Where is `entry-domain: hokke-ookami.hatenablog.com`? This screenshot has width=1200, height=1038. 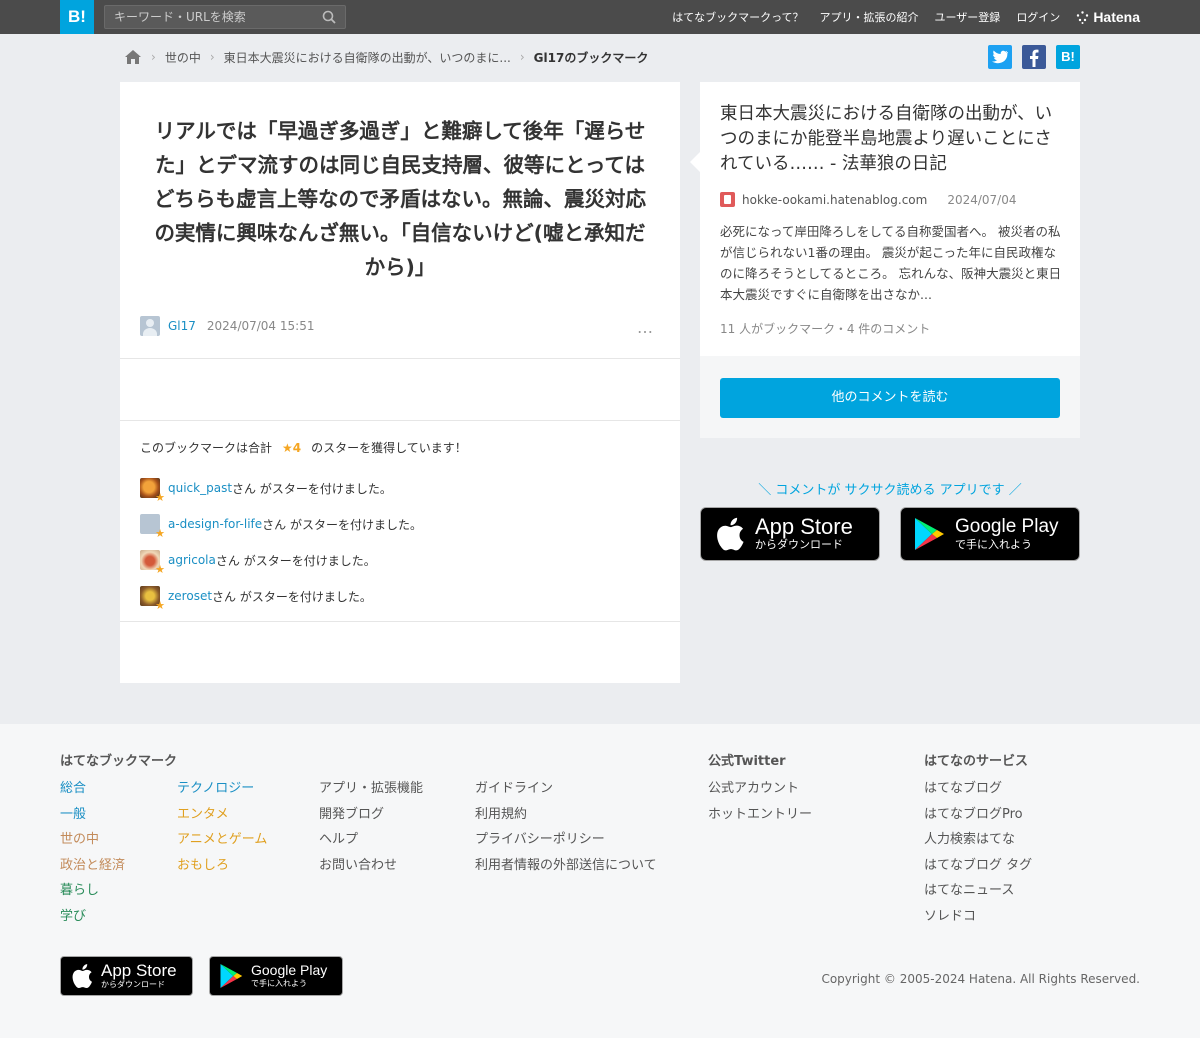
entry-domain: hokke-ookami.hatenablog.com is located at coordinates (834, 200).